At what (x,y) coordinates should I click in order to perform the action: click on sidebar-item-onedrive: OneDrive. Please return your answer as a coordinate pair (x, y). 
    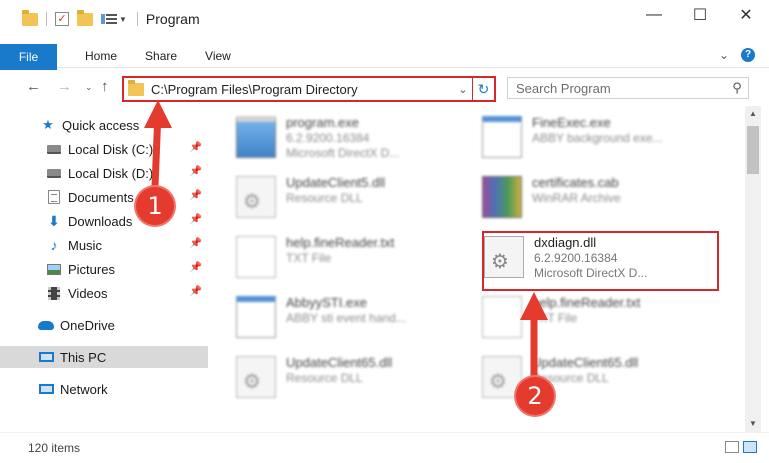
    Looking at the image, I should click on (104, 325).